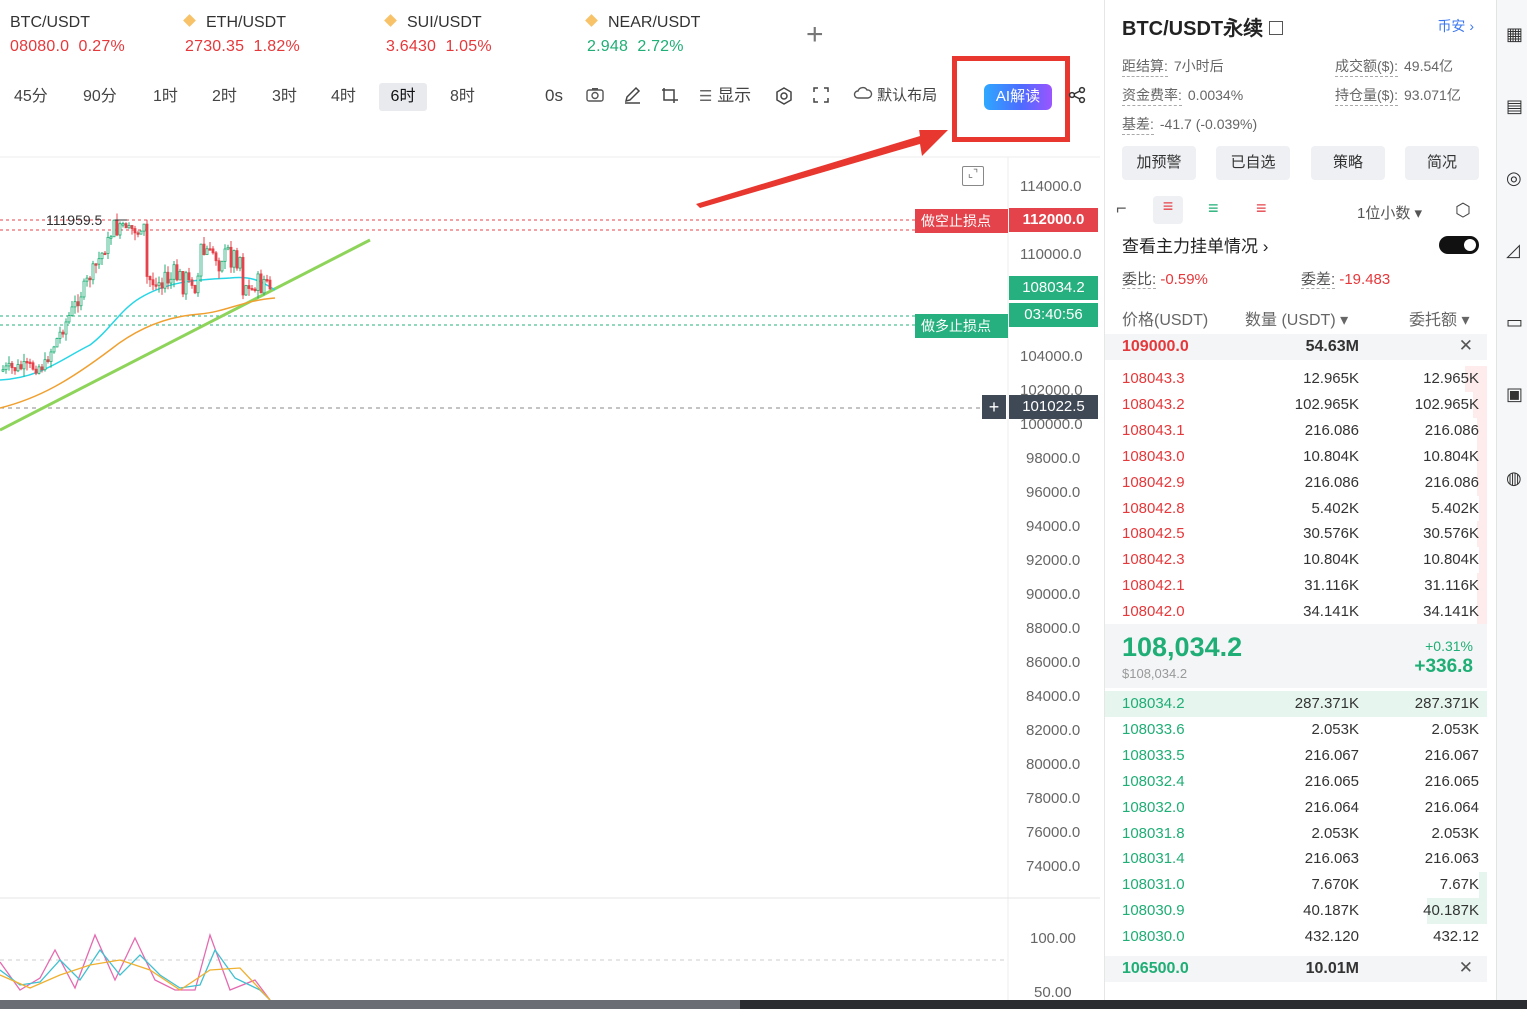 The image size is (1527, 1009). I want to click on share-icon, so click(1077, 97).